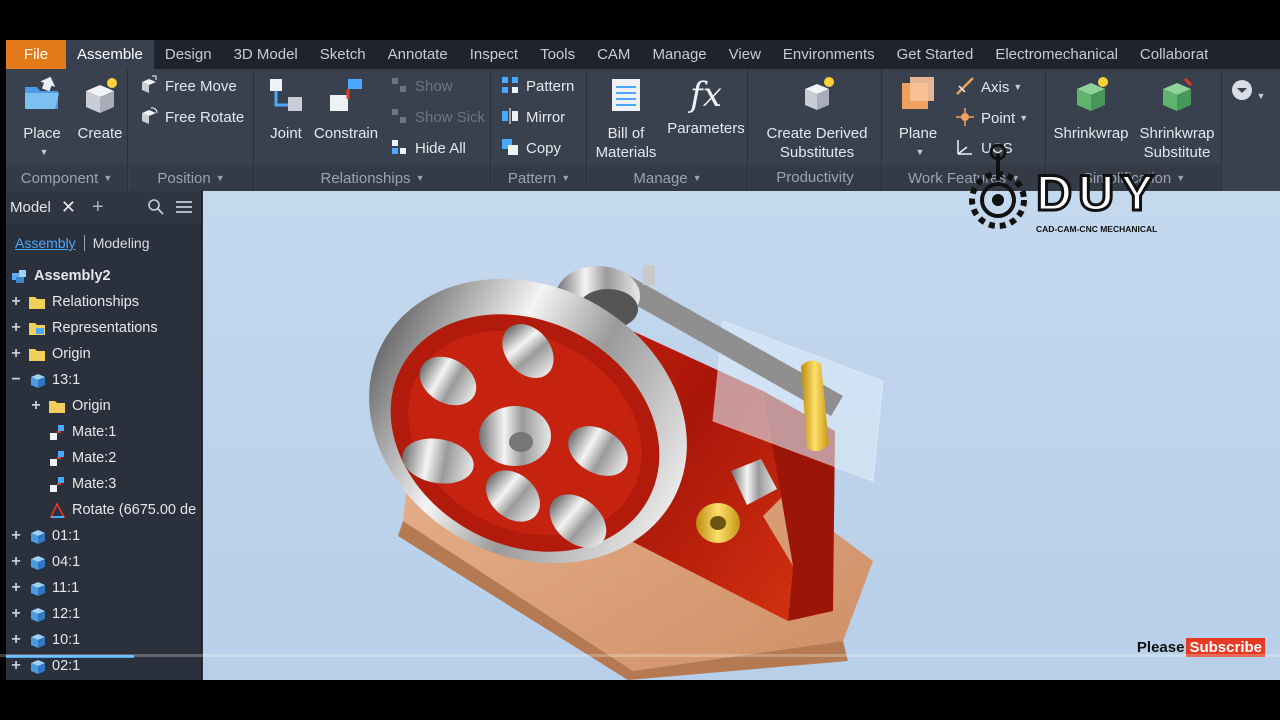 This screenshot has height=720, width=1280. Describe the element at coordinates (30, 207) in the screenshot. I see `browser-tab-model: Model` at that location.